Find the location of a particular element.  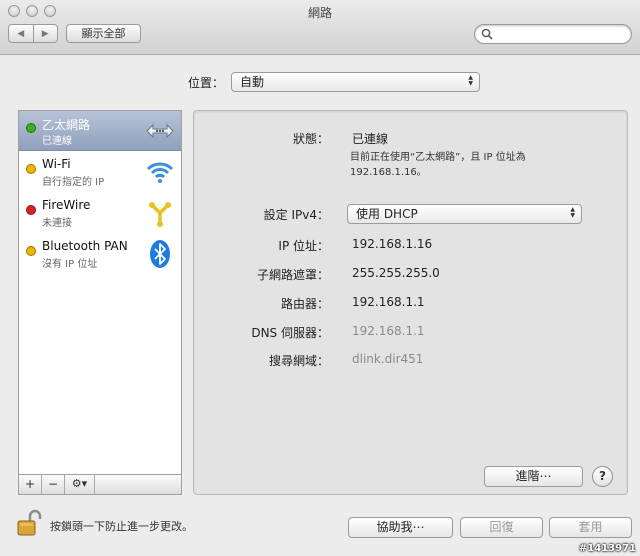

assist-me-button: 協助我⋯ is located at coordinates (400, 527).